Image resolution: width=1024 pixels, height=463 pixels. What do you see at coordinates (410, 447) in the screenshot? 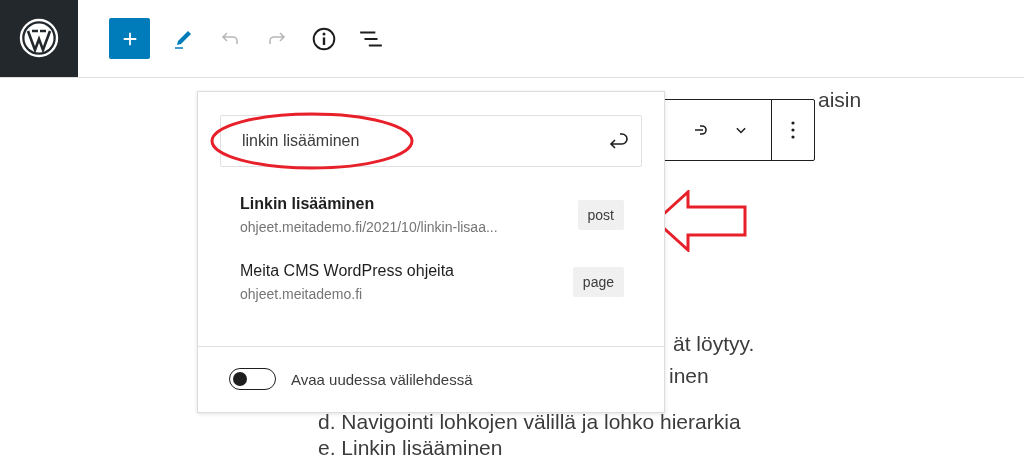
I see `paragraph-text: e. Linkin lisääminen` at bounding box center [410, 447].